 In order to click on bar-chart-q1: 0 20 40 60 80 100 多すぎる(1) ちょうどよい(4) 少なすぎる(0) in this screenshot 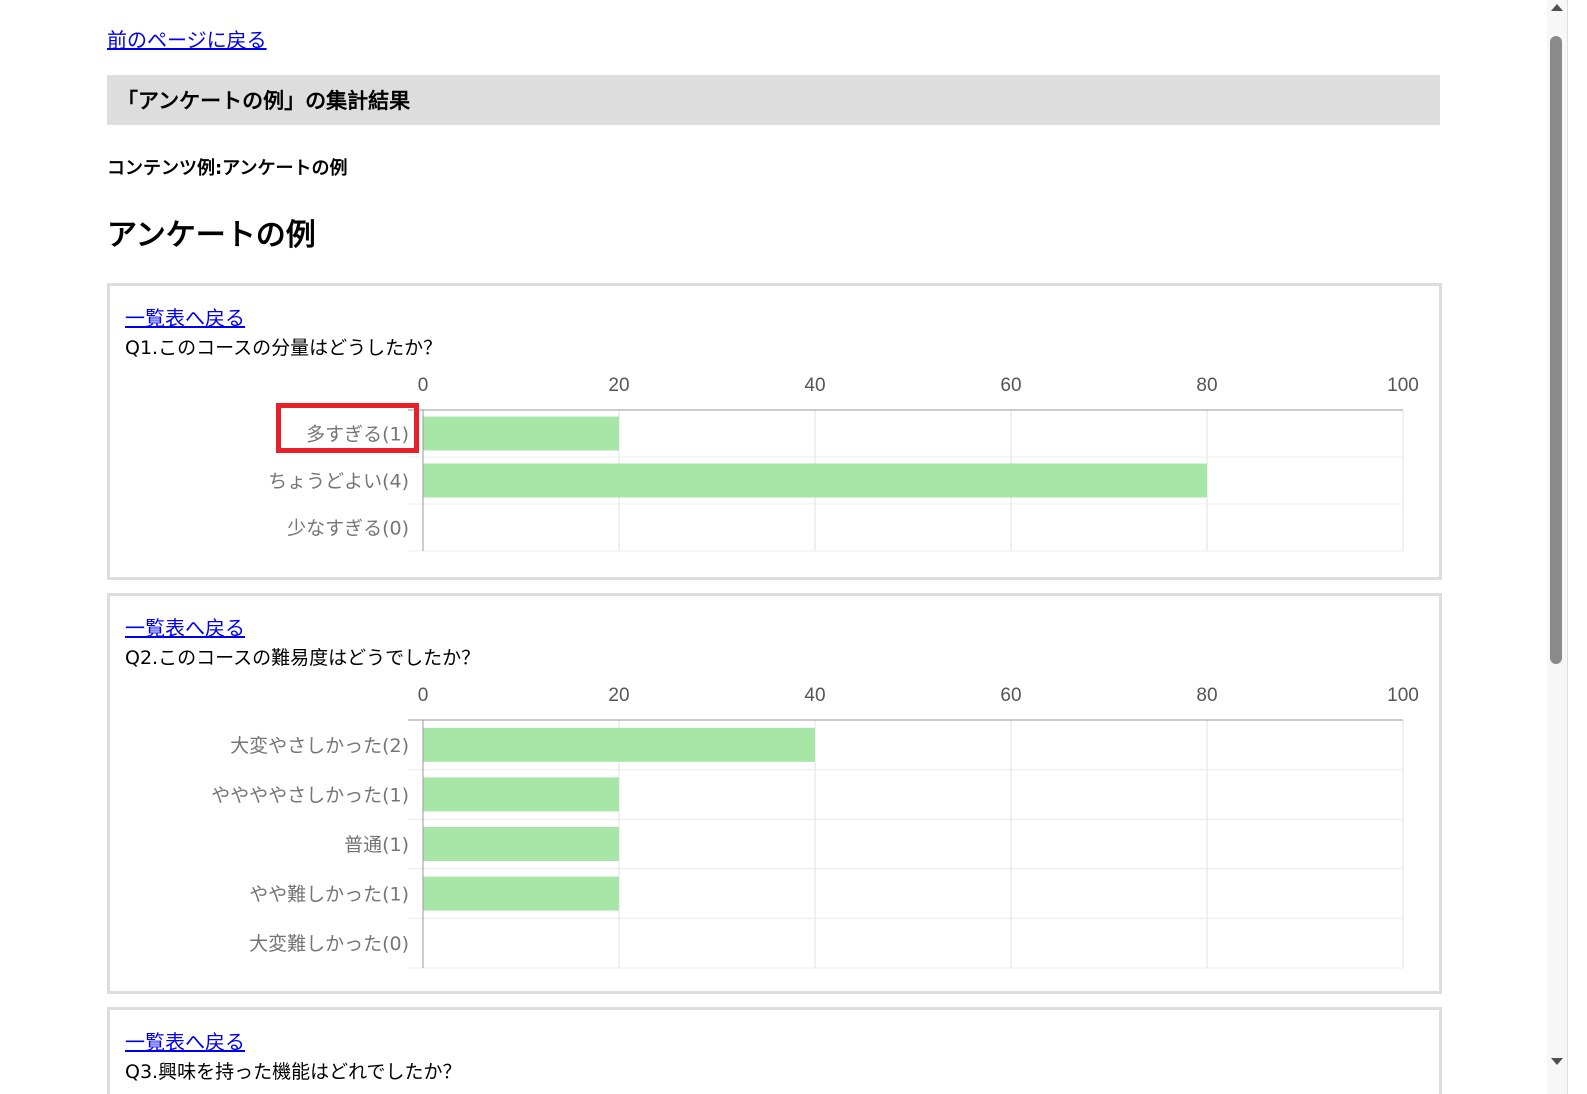, I will do `click(843, 463)`.